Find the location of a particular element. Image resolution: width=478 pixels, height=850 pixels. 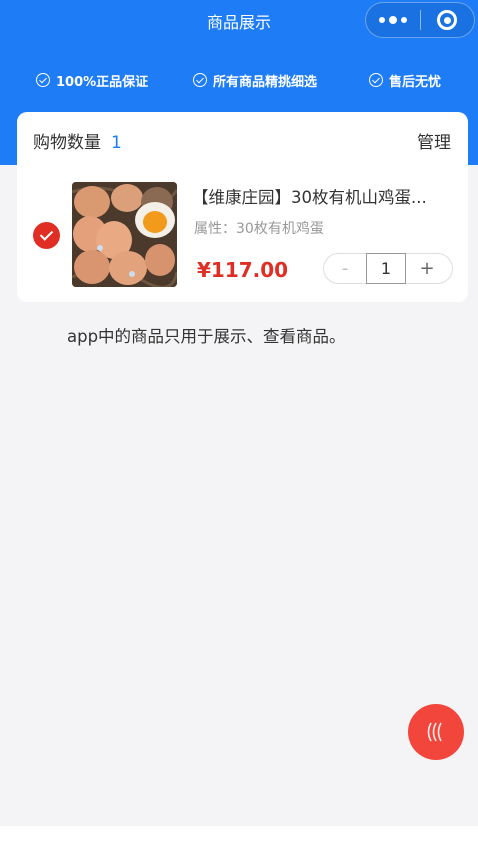

guarantee-item: 所有商品精挑细选 is located at coordinates (255, 80).